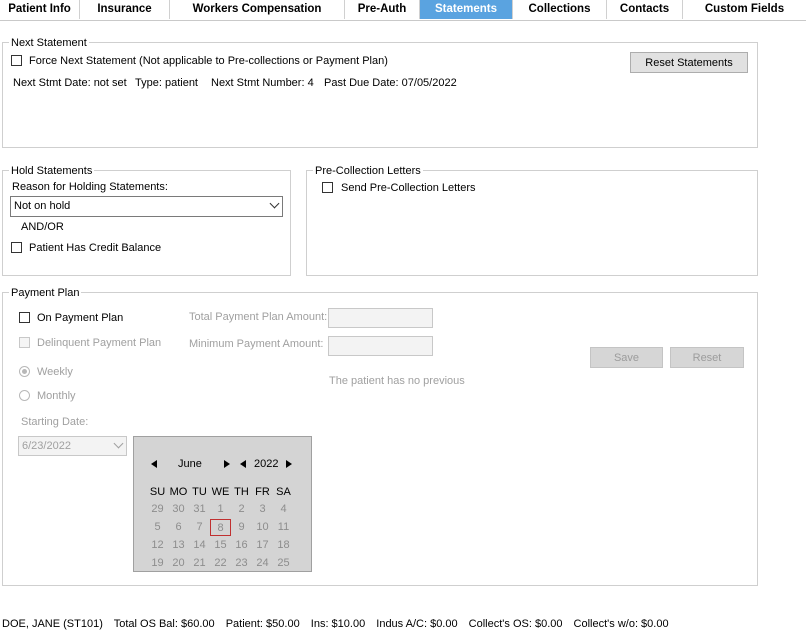 The image size is (806, 632). What do you see at coordinates (327, 187) in the screenshot?
I see `send-pre-collection-checkbox` at bounding box center [327, 187].